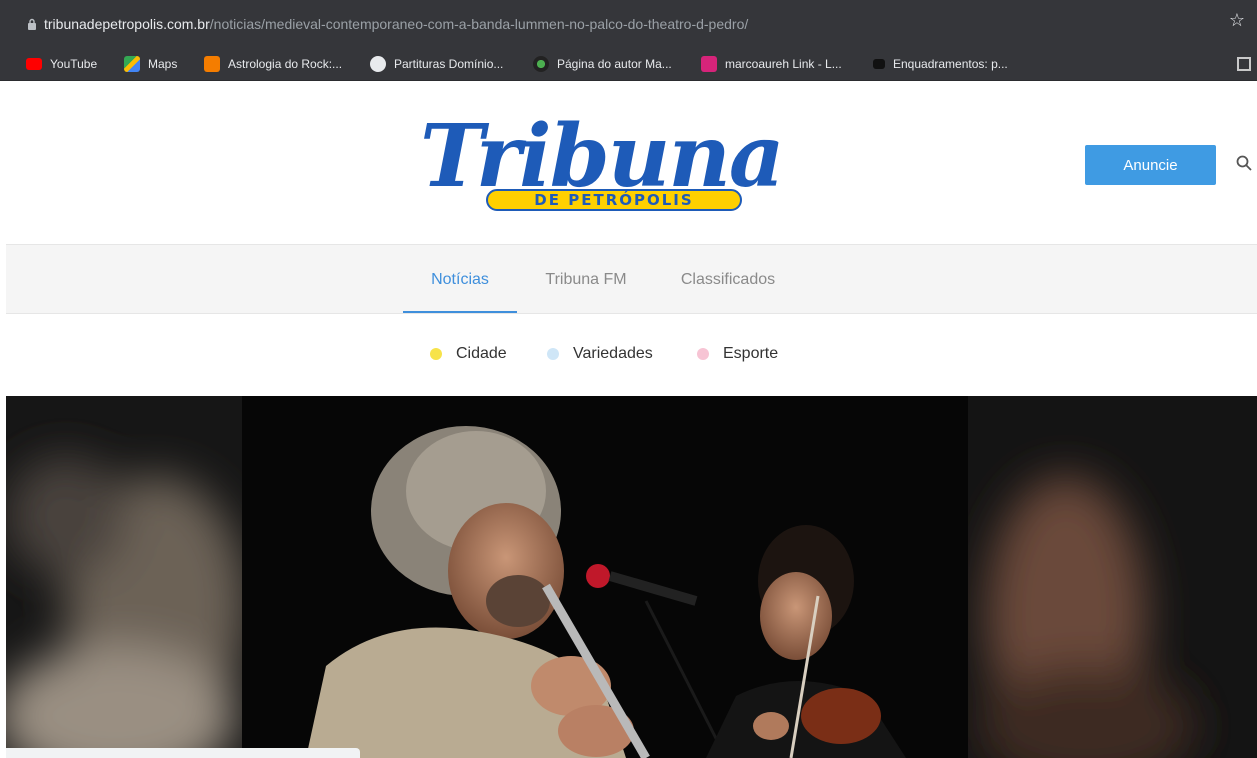  I want to click on category-row: Cidade Variedades Esporte, so click(628, 354).